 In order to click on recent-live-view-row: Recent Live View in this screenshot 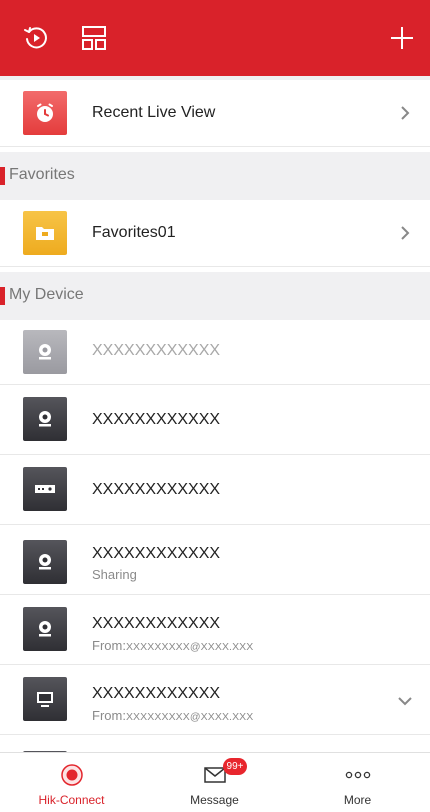, I will do `click(215, 113)`.